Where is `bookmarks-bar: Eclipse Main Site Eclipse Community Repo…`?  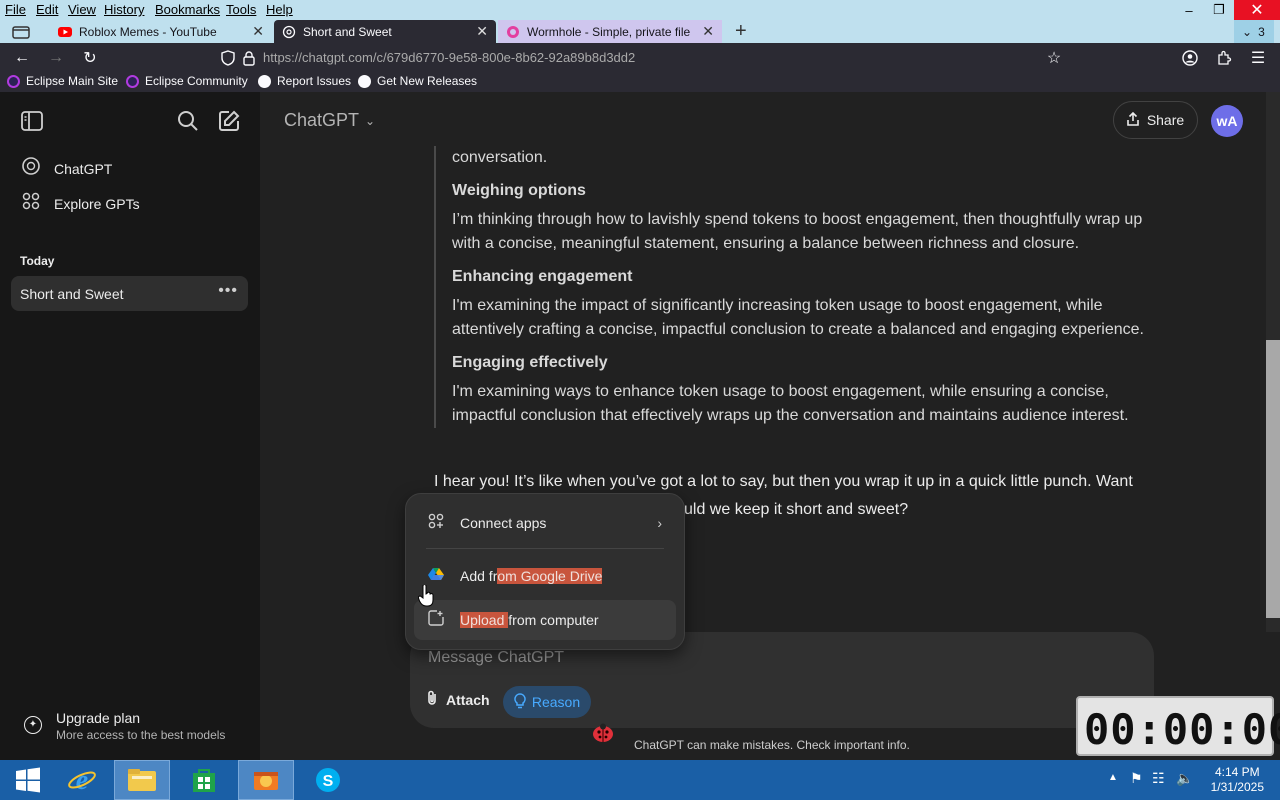
bookmarks-bar: Eclipse Main Site Eclipse Community Repo… is located at coordinates (640, 82).